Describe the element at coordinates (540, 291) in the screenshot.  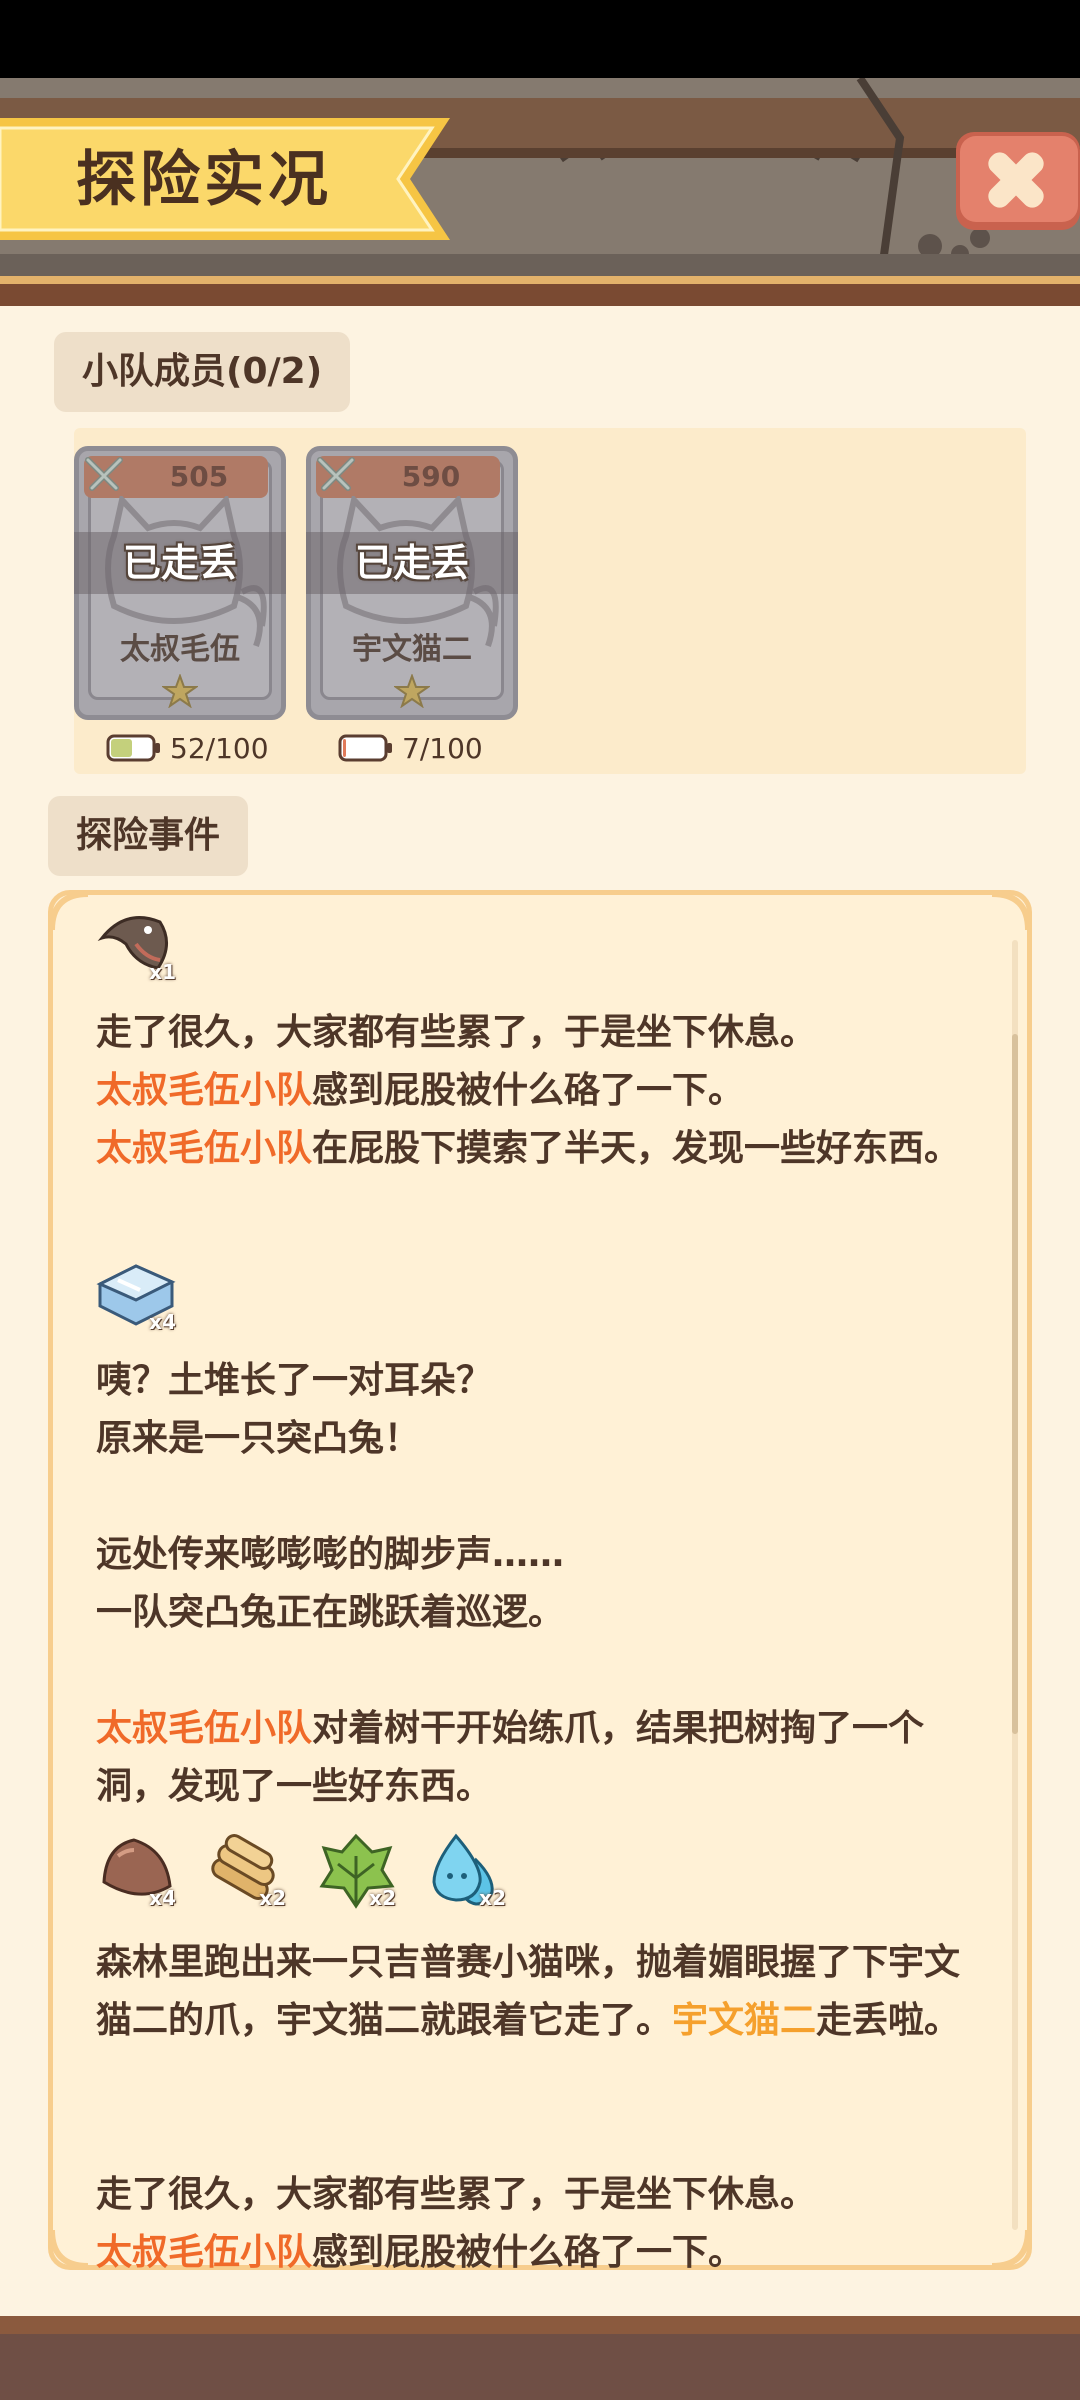
I see `header-divider` at that location.